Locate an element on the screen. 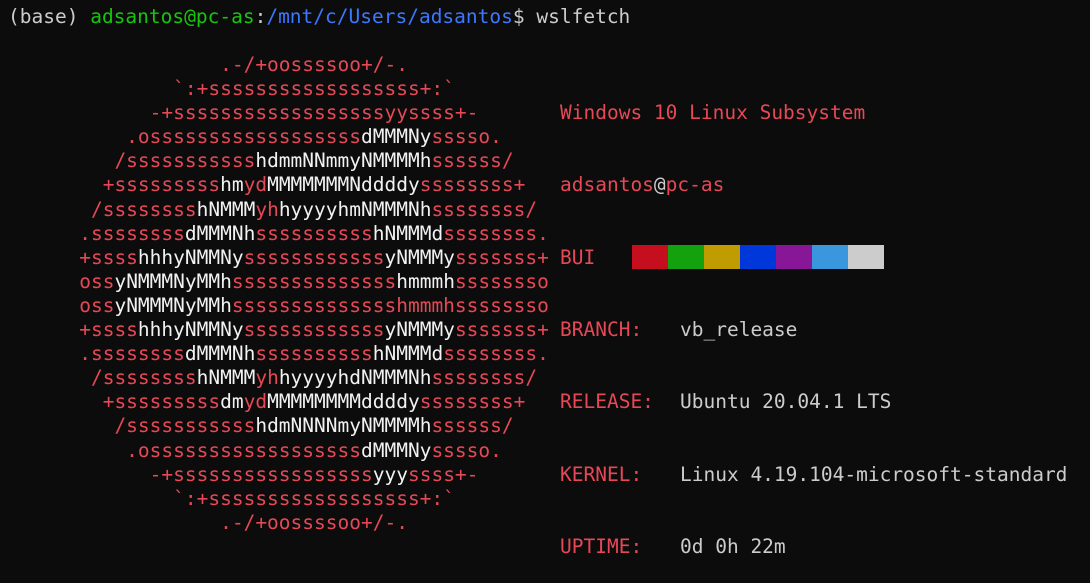  logo-segment: .ossssssssssssssssss is located at coordinates (202, 450).